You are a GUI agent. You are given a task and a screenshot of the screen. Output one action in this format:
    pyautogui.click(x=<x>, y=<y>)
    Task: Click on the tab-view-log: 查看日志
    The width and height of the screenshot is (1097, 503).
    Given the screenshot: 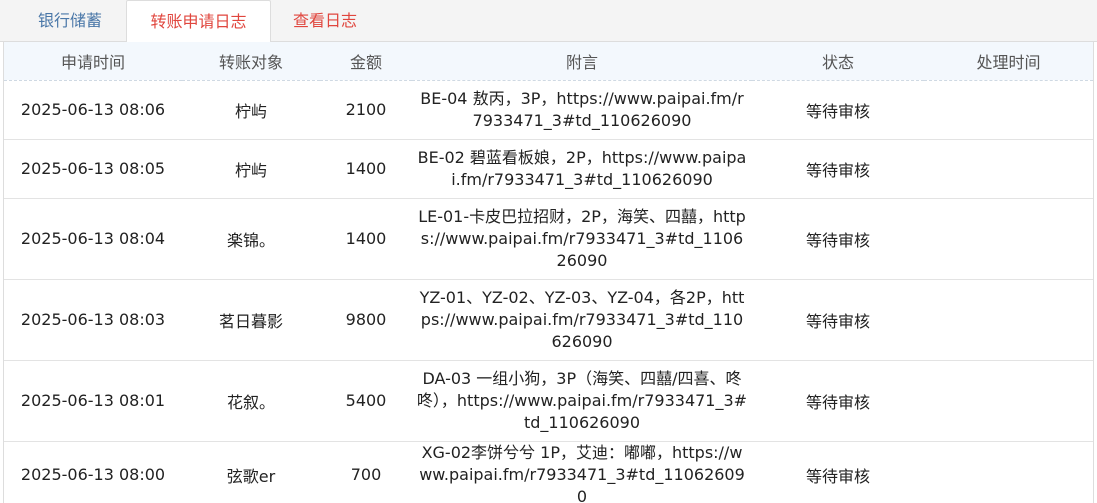 What is the action you would take?
    pyautogui.click(x=325, y=21)
    